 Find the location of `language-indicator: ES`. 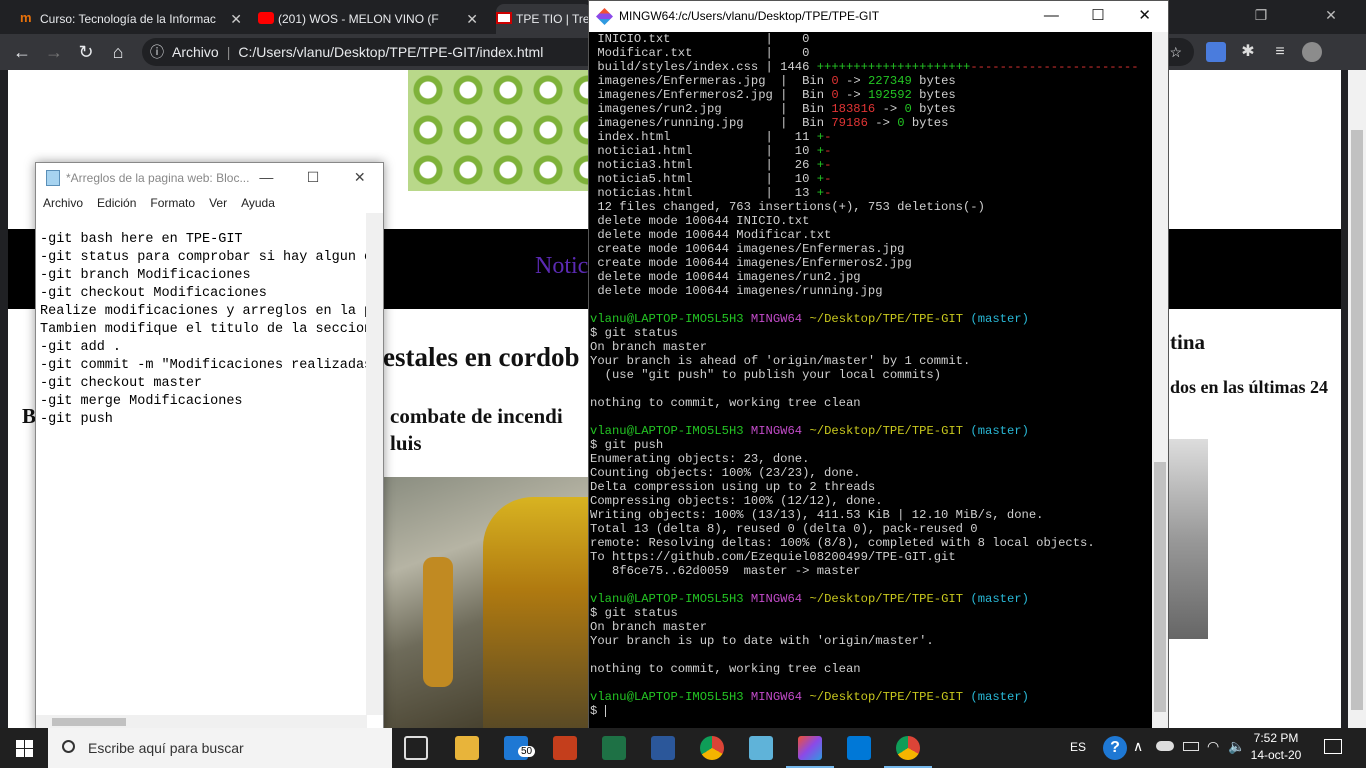

language-indicator: ES is located at coordinates (1078, 747).